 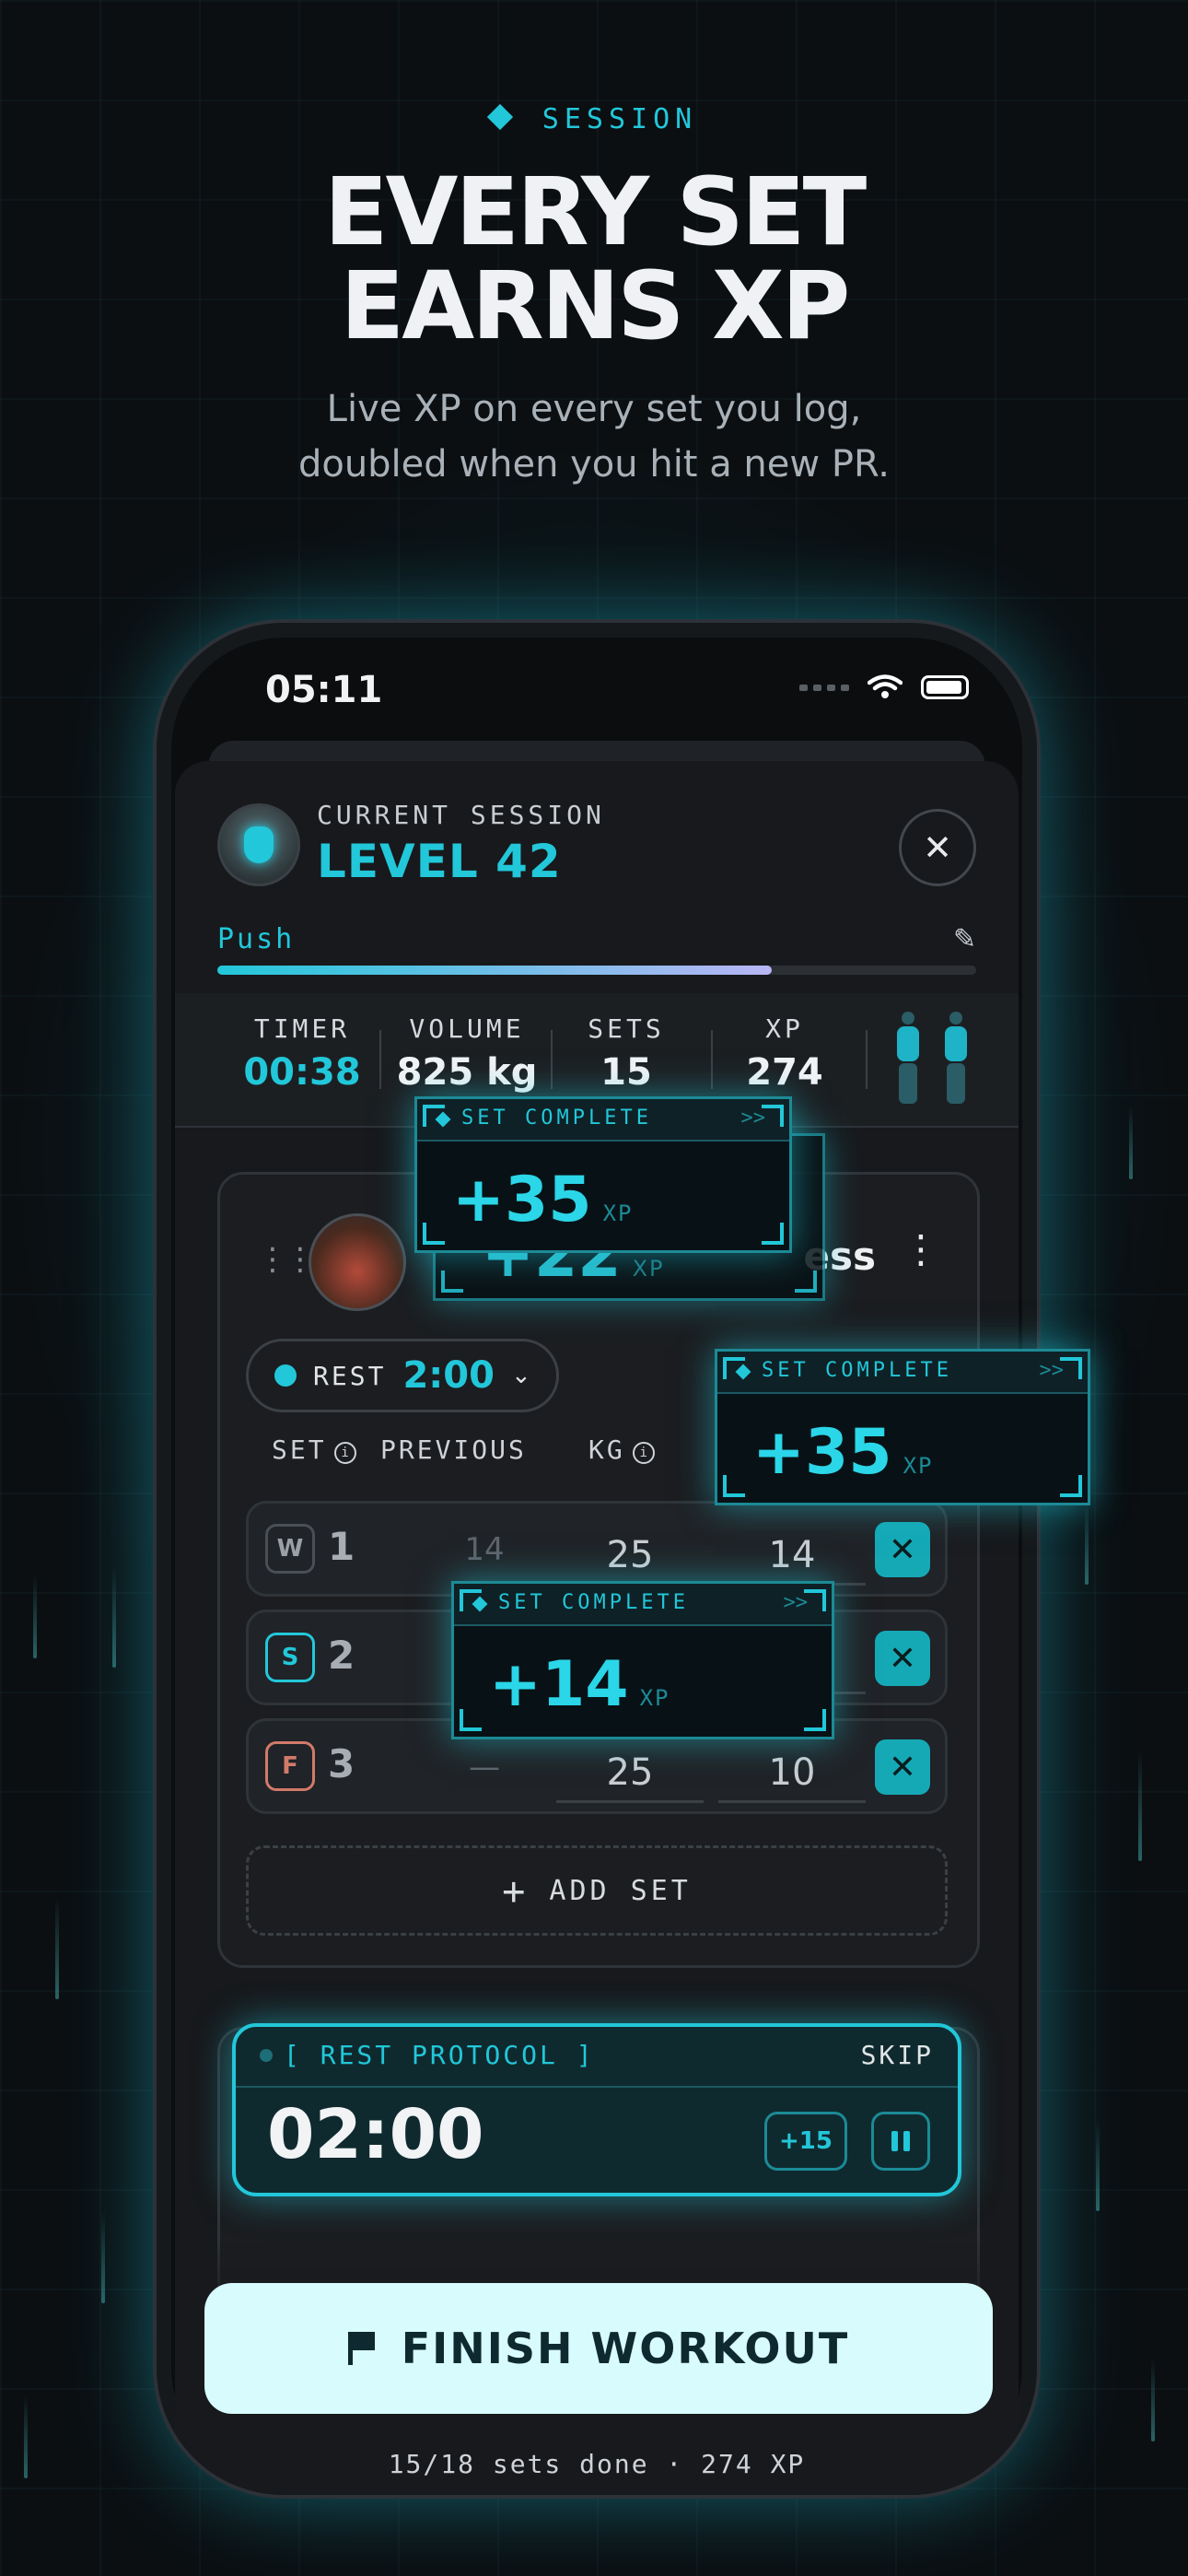 I want to click on previous-value: 14, so click(x=485, y=1549).